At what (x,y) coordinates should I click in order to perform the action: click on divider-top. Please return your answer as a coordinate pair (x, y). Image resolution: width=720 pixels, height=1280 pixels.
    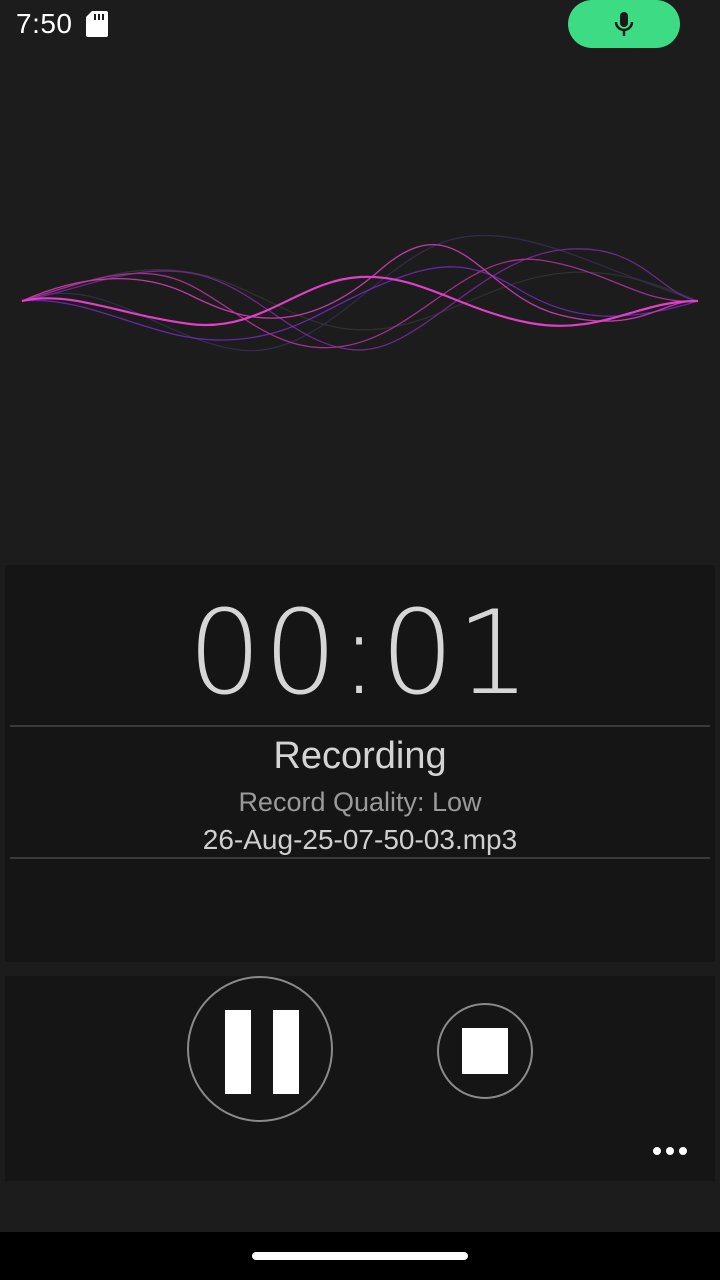
    Looking at the image, I should click on (360, 726).